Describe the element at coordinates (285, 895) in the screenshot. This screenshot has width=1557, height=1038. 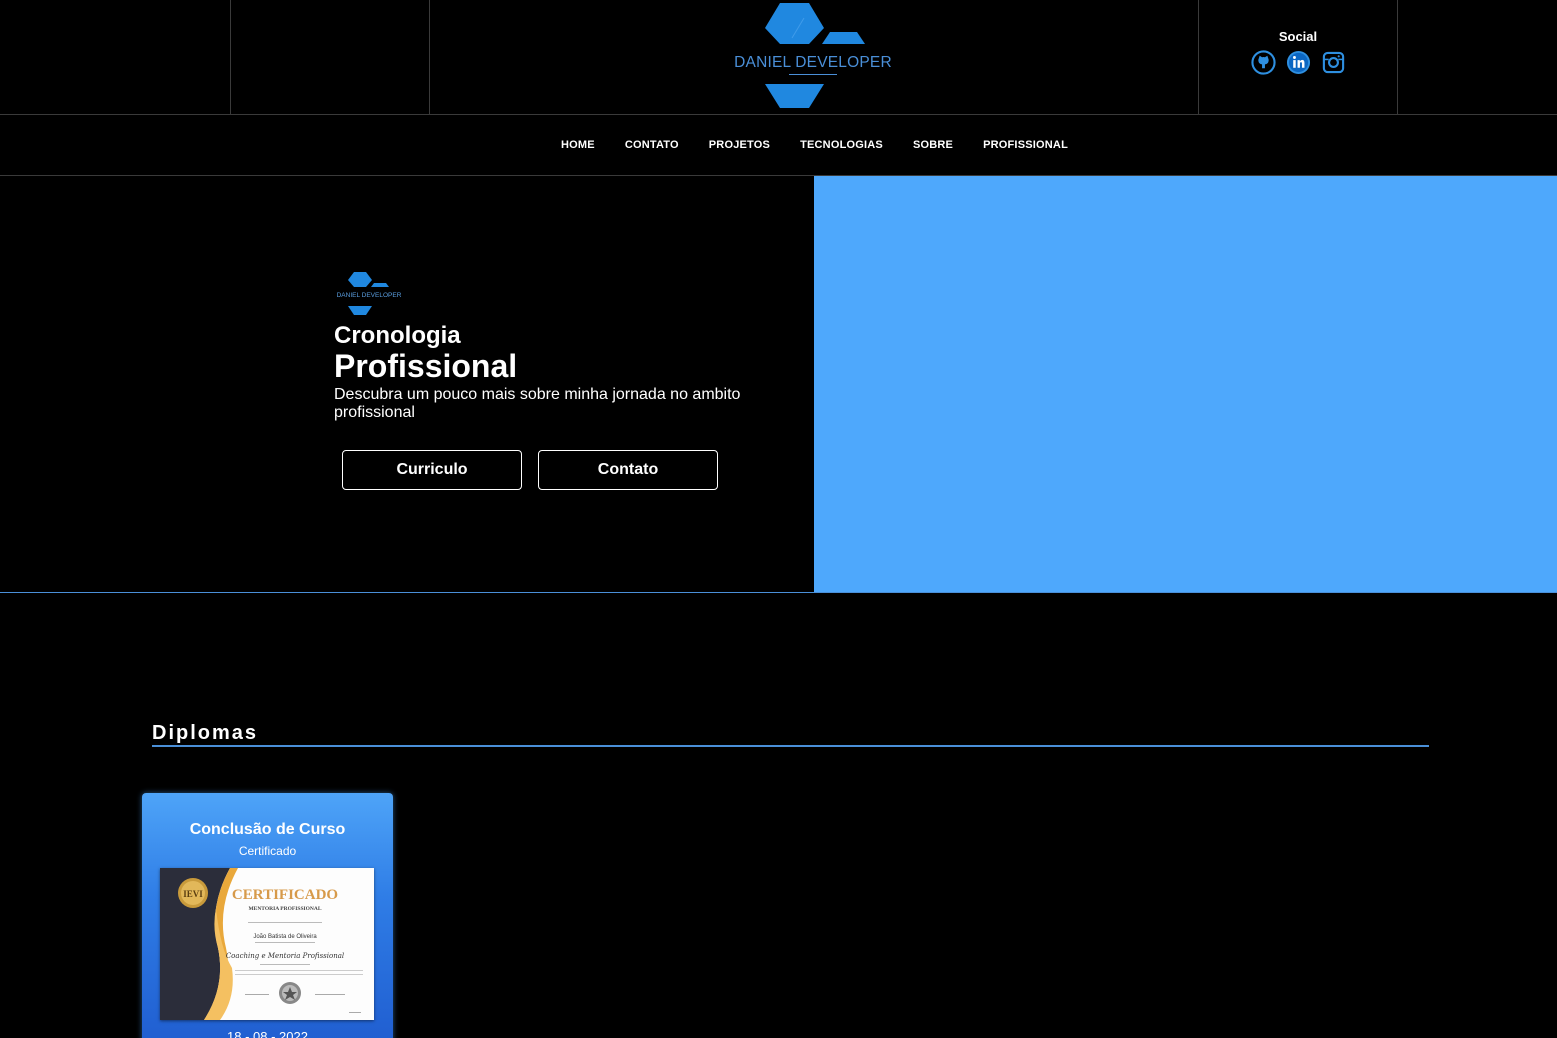
I see `certificate-heading: CERTIFICADO` at that location.